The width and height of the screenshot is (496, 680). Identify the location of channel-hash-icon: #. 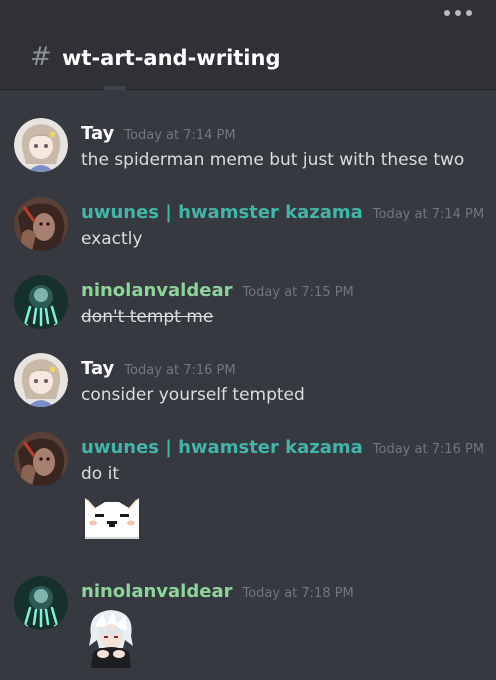
(41, 57).